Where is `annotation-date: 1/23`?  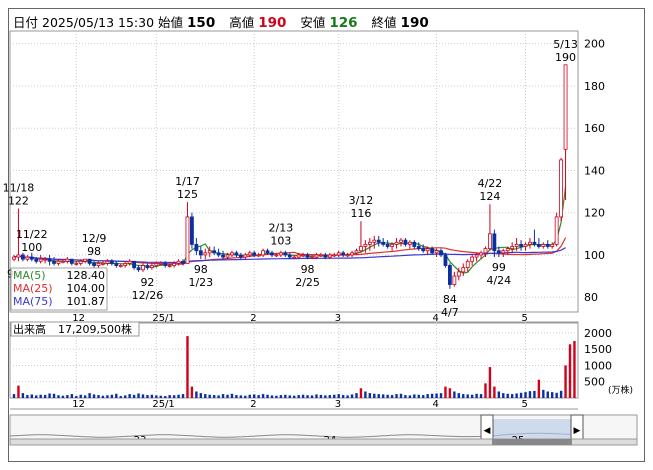 annotation-date: 1/23 is located at coordinates (200, 282).